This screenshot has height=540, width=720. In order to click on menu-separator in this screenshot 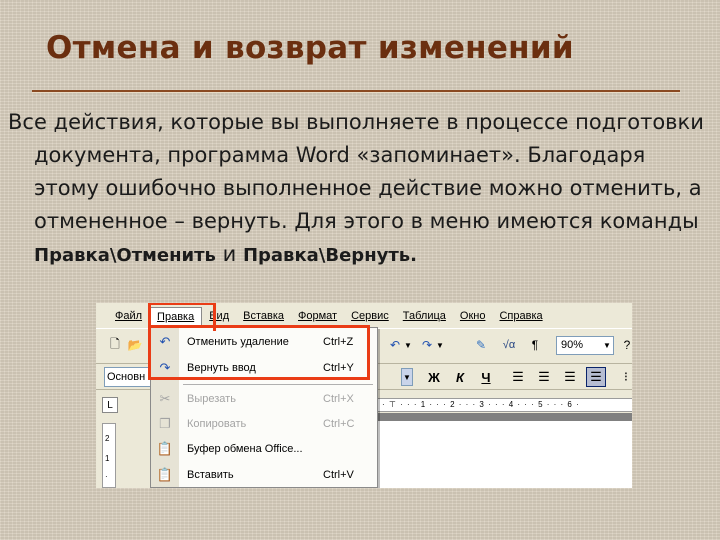, I will do `click(278, 384)`.